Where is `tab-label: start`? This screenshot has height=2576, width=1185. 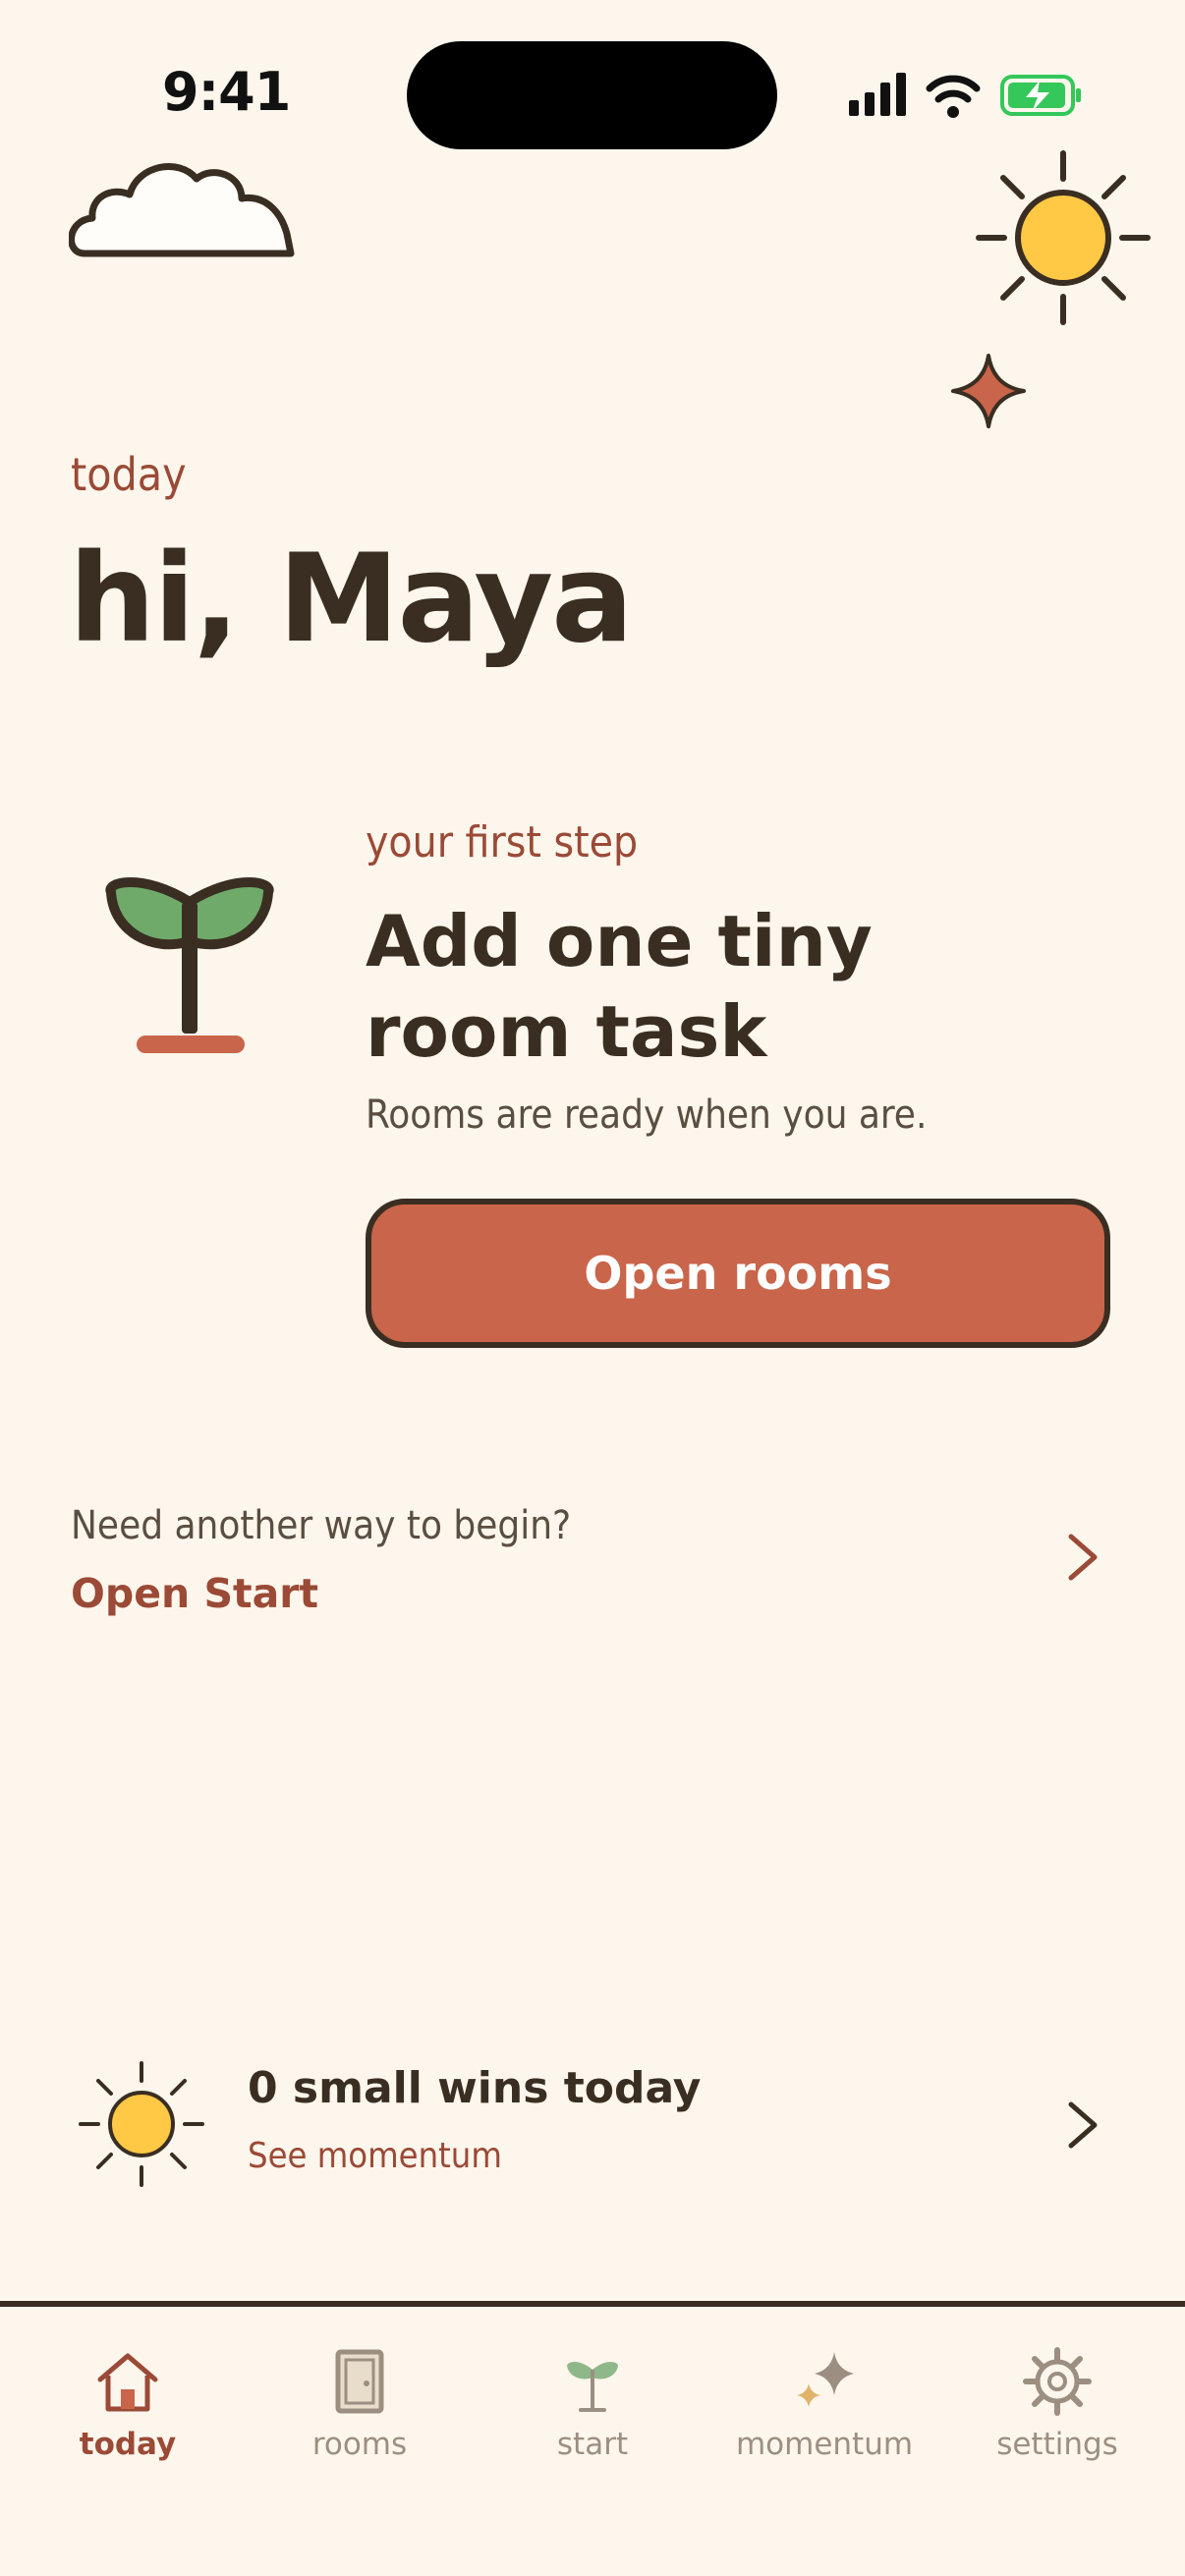 tab-label: start is located at coordinates (592, 2444).